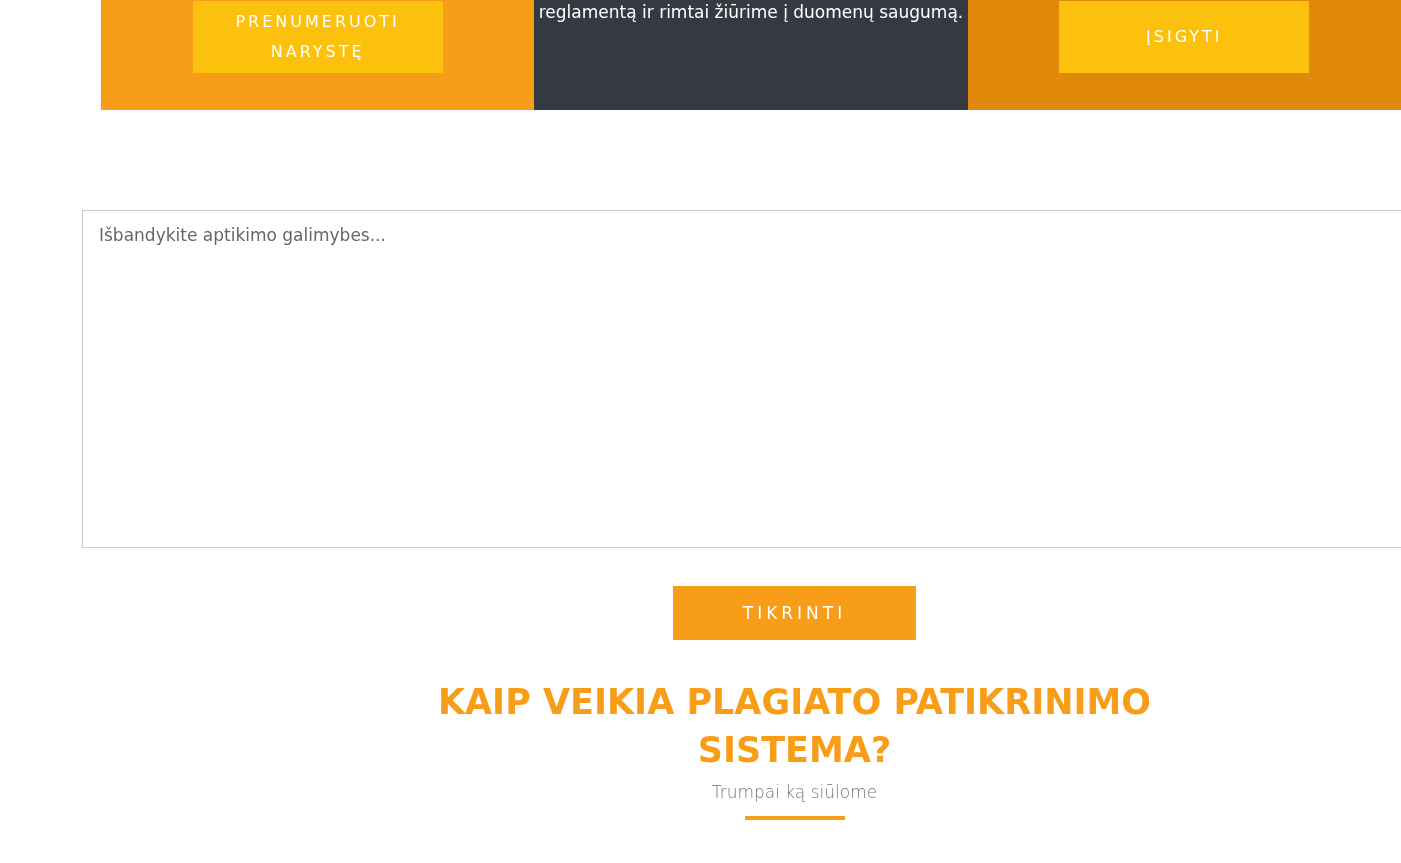  Describe the element at coordinates (794, 726) in the screenshot. I see `section-title: KAIP VEIKIA PLAGIATO PATIKRINIMO SISTEMA?` at that location.